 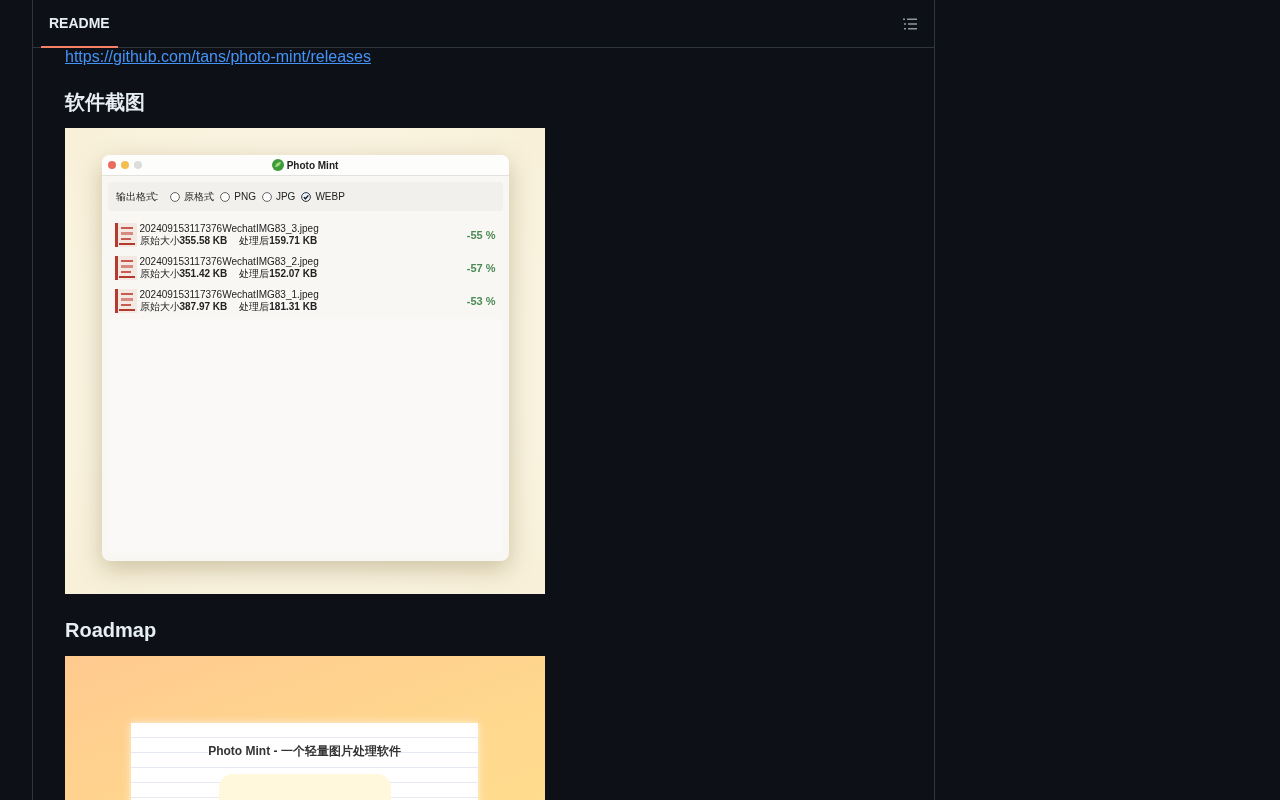 I want to click on file-name: 202409153117376WechatIMG83_3.jpeg, so click(x=229, y=229).